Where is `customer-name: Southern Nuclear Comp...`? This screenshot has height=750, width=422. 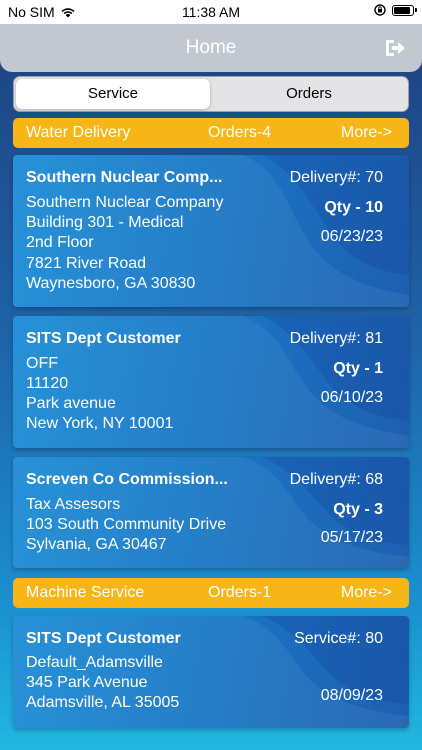 customer-name: Southern Nuclear Comp... is located at coordinates (124, 177).